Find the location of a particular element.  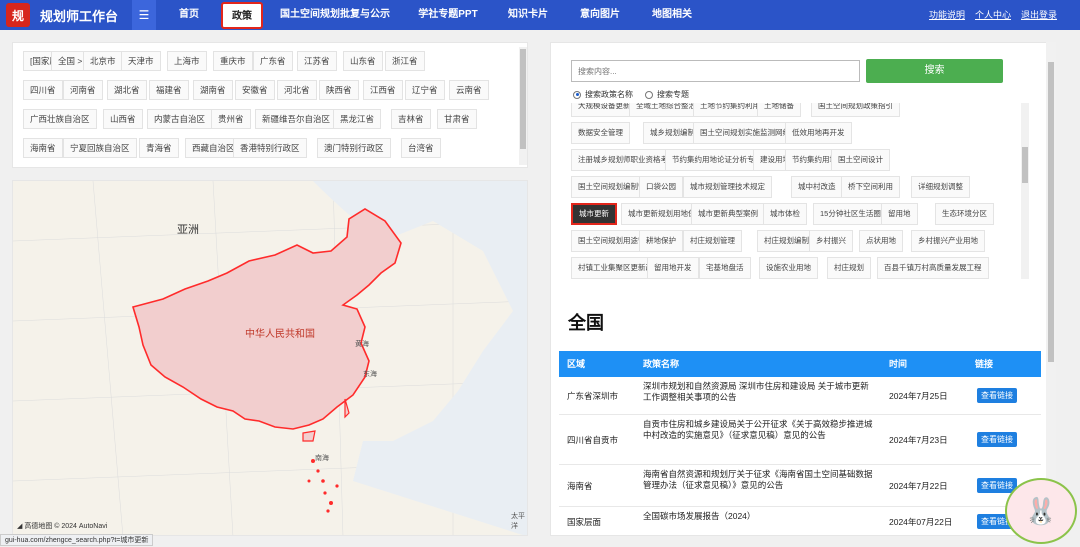

topic-tag: 宅基地盘活 is located at coordinates (725, 268).